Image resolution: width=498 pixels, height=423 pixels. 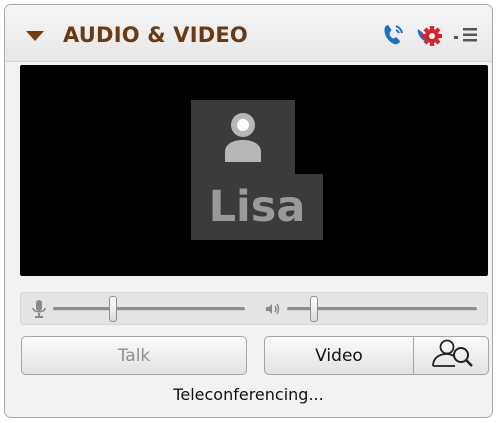 What do you see at coordinates (393, 37) in the screenshot?
I see `hand-phone-icon` at bounding box center [393, 37].